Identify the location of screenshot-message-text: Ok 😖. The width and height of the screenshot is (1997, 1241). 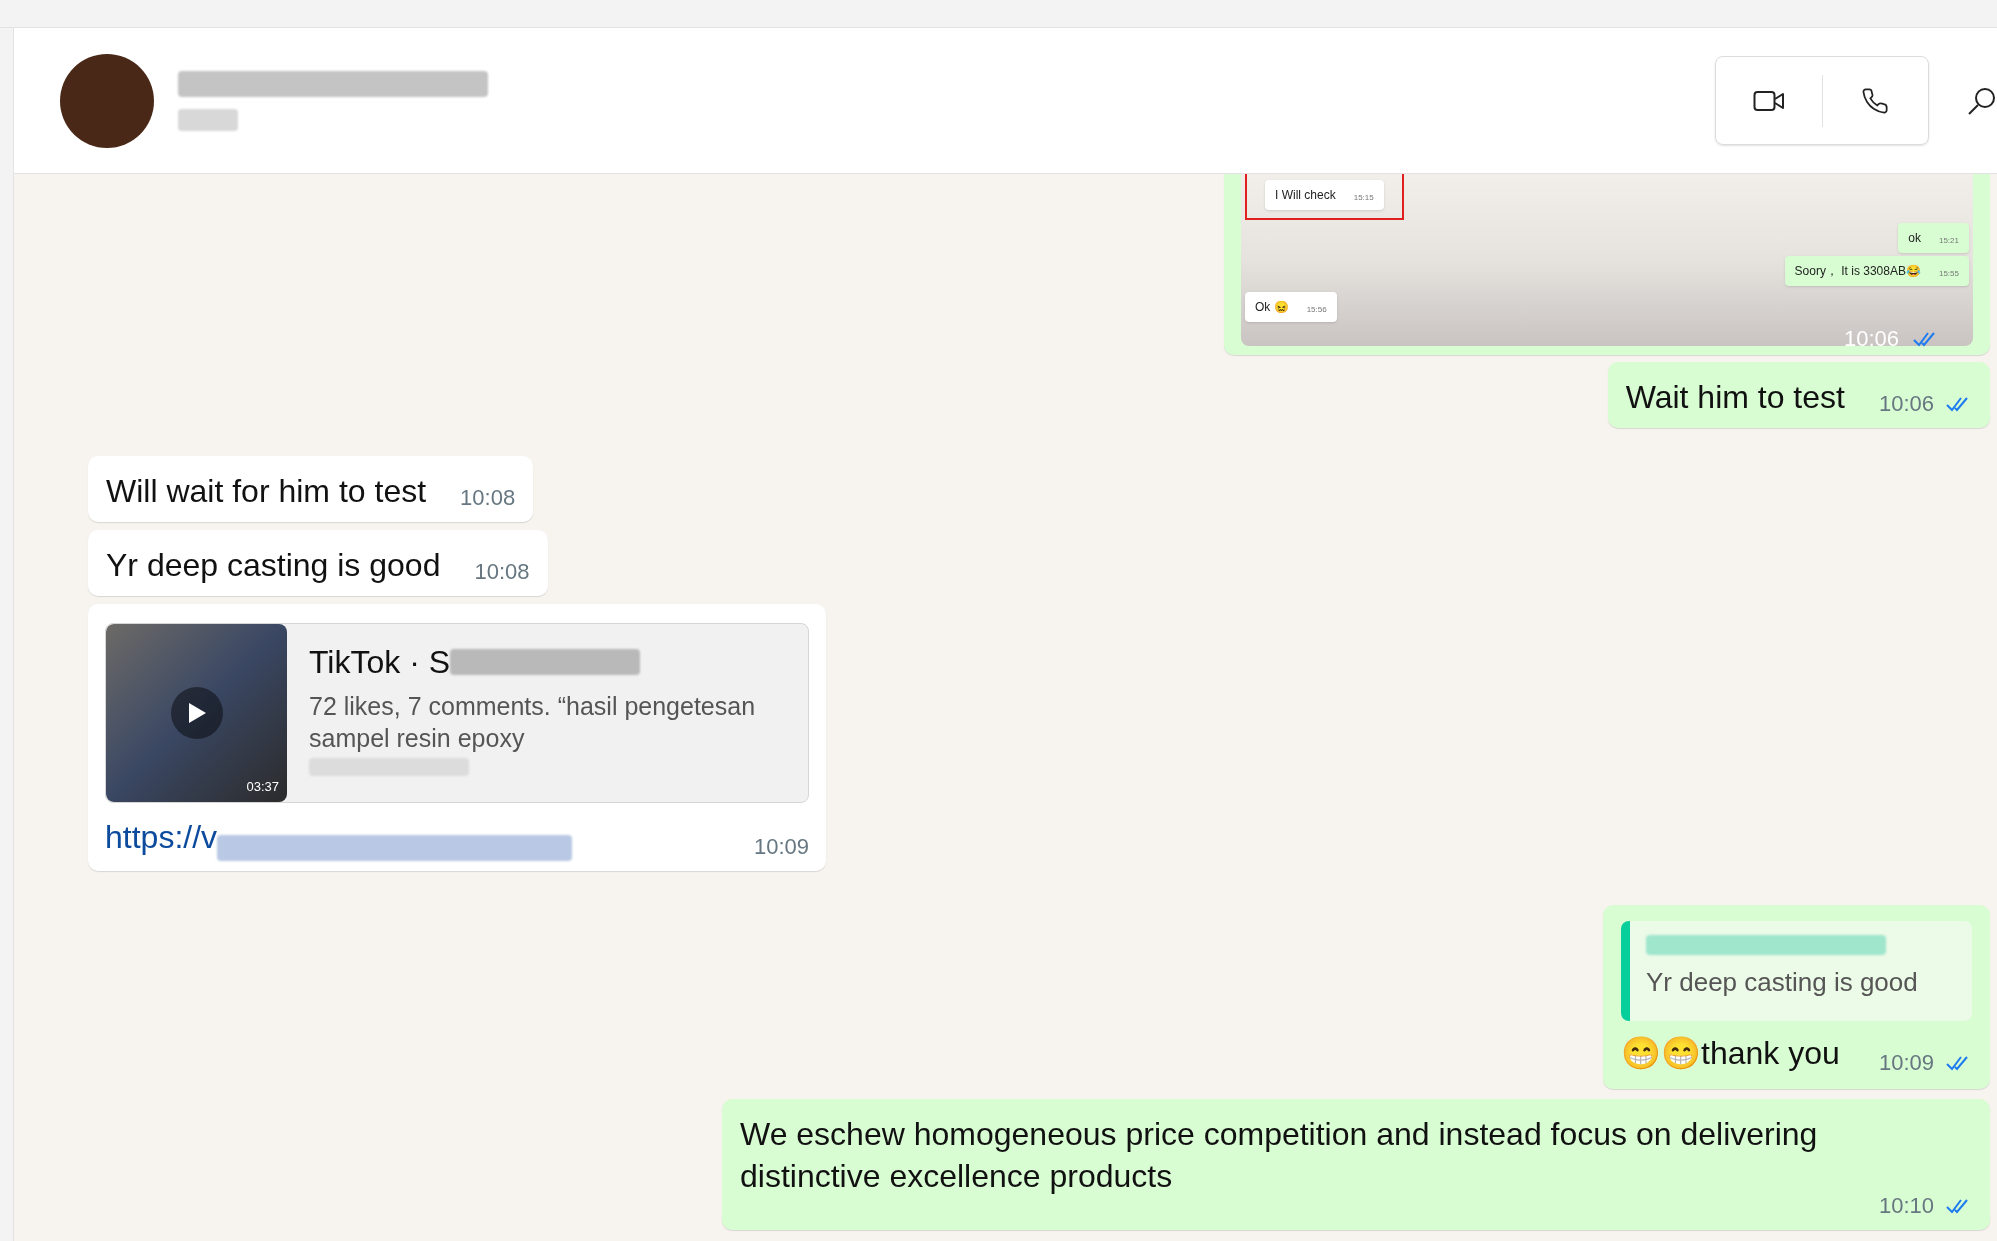
(1272, 307).